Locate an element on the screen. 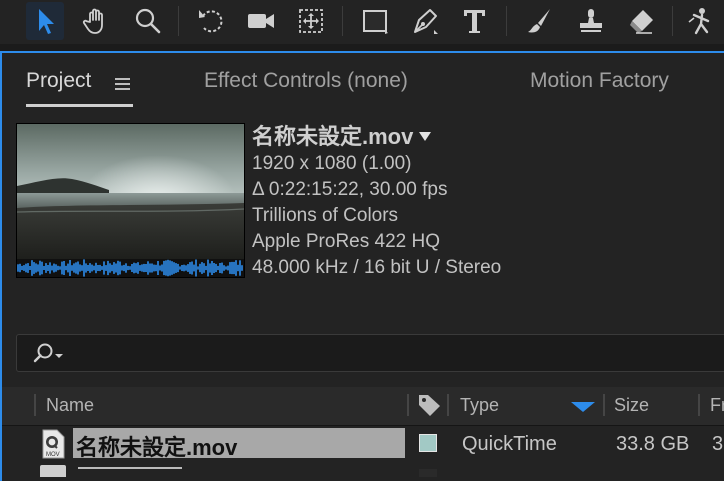 This screenshot has width=724, height=481. type-tool-button is located at coordinates (475, 21).